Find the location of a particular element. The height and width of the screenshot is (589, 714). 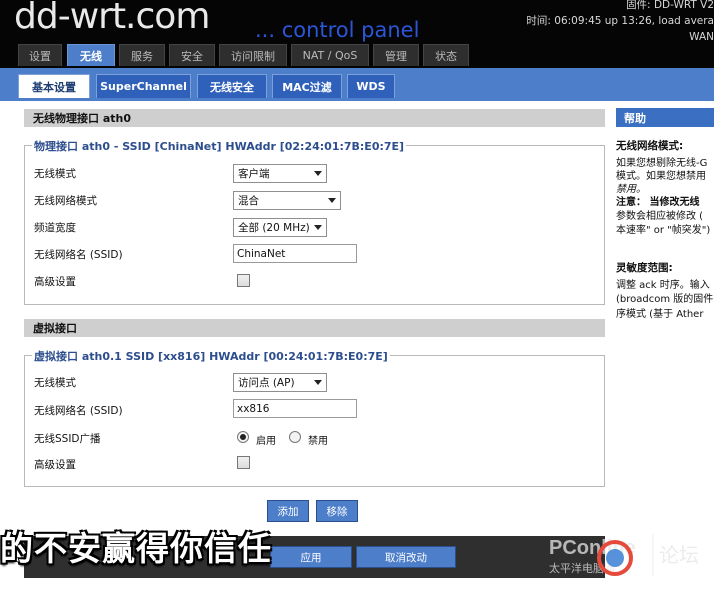

tab-services: 服务 is located at coordinates (142, 55).